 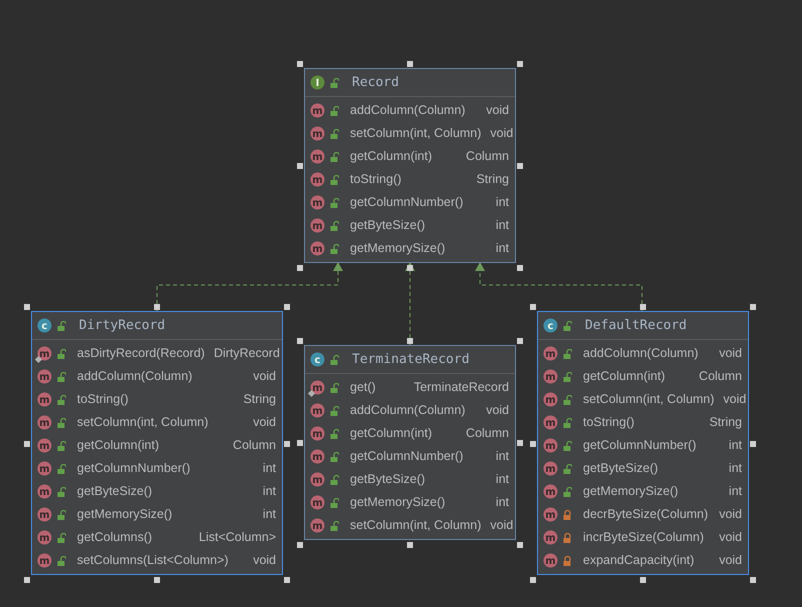 What do you see at coordinates (411, 359) in the screenshot?
I see `class-name: TerminateRecord` at bounding box center [411, 359].